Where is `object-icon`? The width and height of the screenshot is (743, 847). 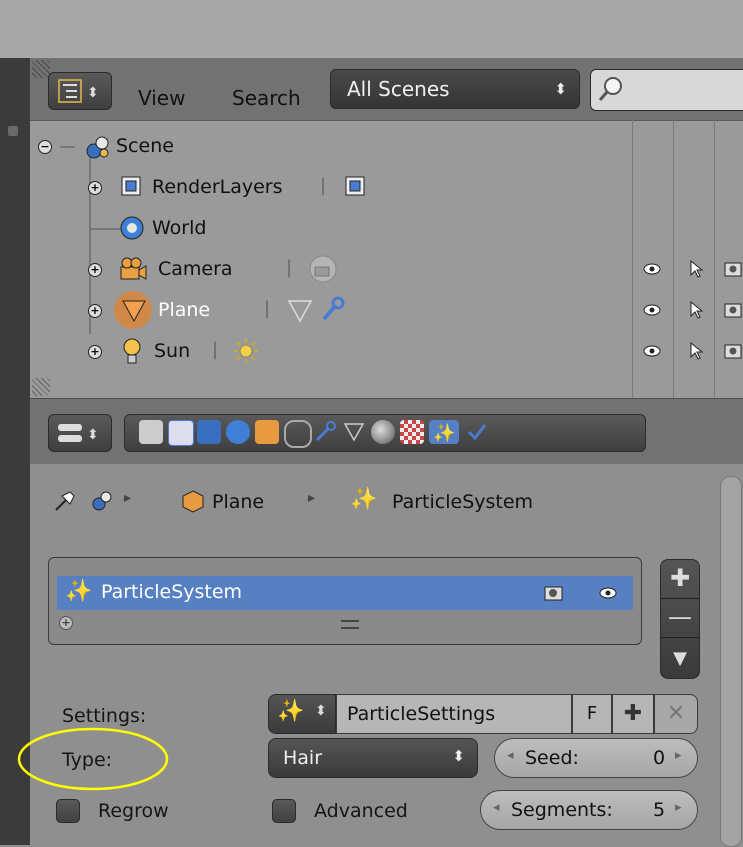 object-icon is located at coordinates (193, 501).